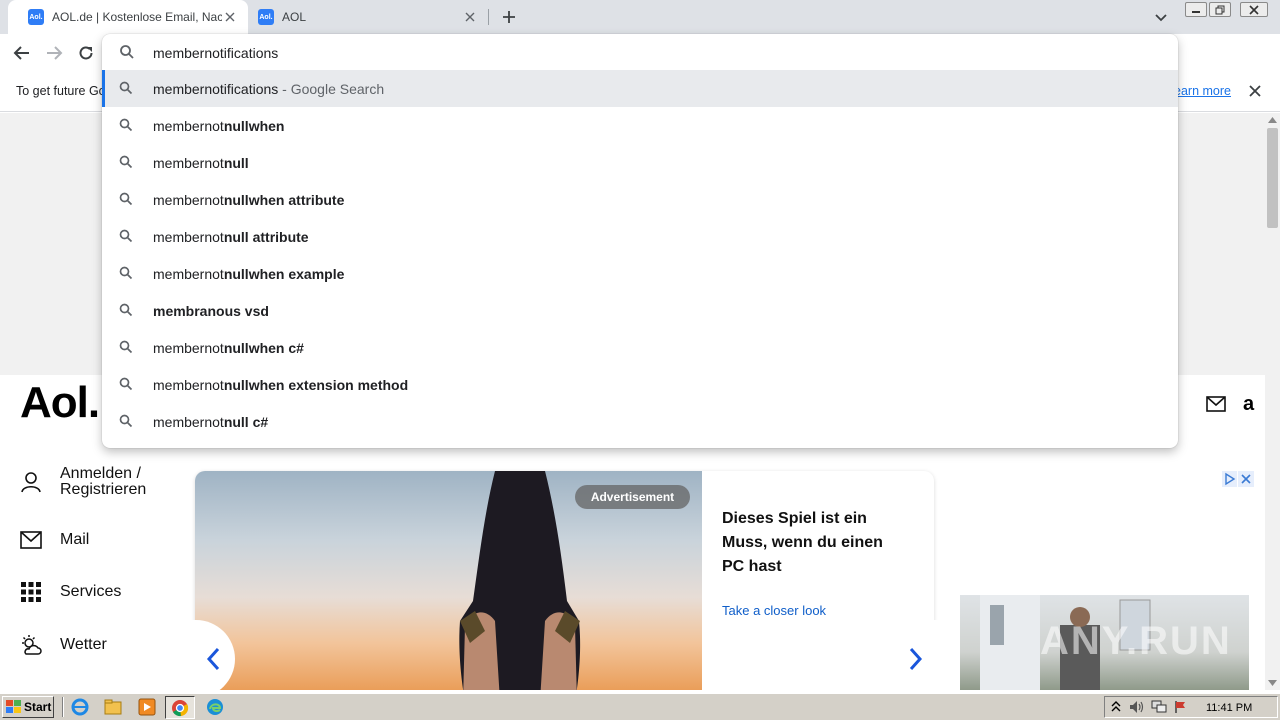 This screenshot has height=720, width=1280. I want to click on grid-icon, so click(31, 592).